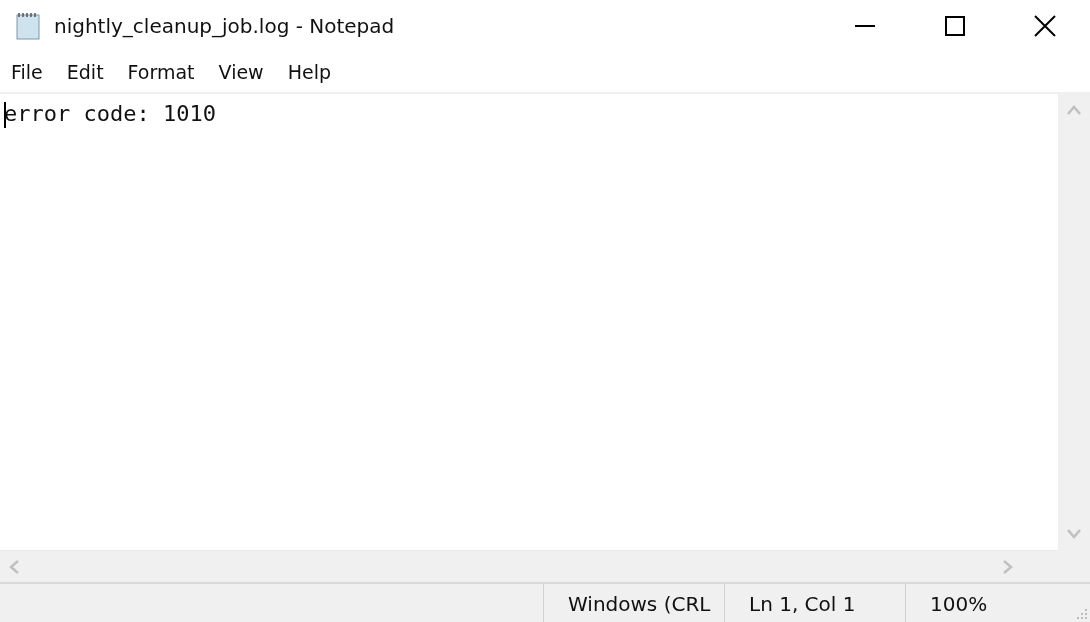 Image resolution: width=1090 pixels, height=622 pixels. Describe the element at coordinates (992, 603) in the screenshot. I see `status-text: 100%` at that location.